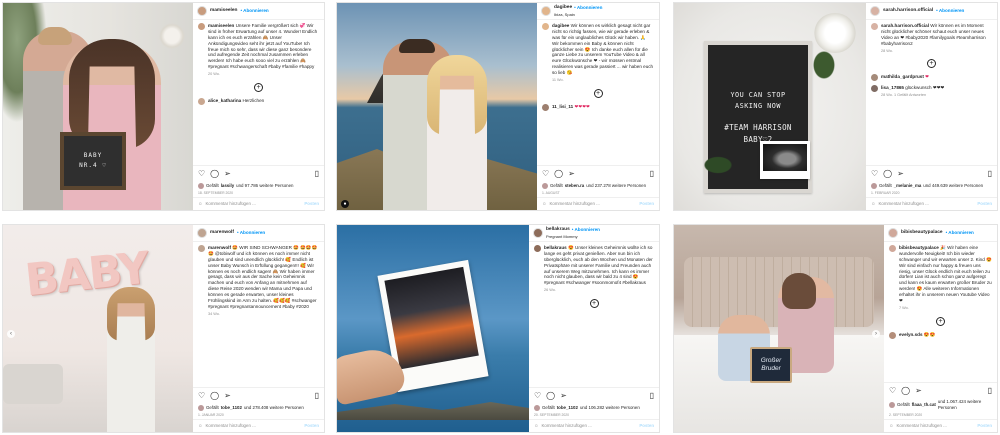 The height and width of the screenshot is (435, 1000). What do you see at coordinates (227, 186) in the screenshot?
I see `likes-user: lassily` at bounding box center [227, 186].